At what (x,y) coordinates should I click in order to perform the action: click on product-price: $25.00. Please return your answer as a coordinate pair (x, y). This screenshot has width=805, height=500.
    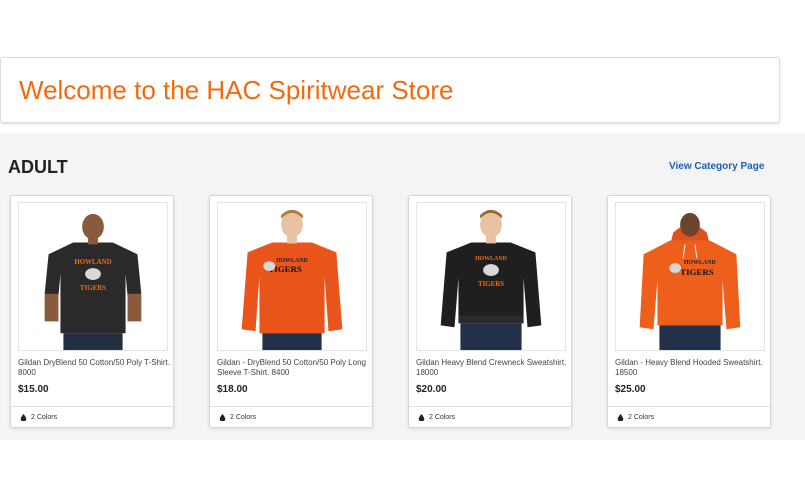
    Looking at the image, I should click on (630, 389).